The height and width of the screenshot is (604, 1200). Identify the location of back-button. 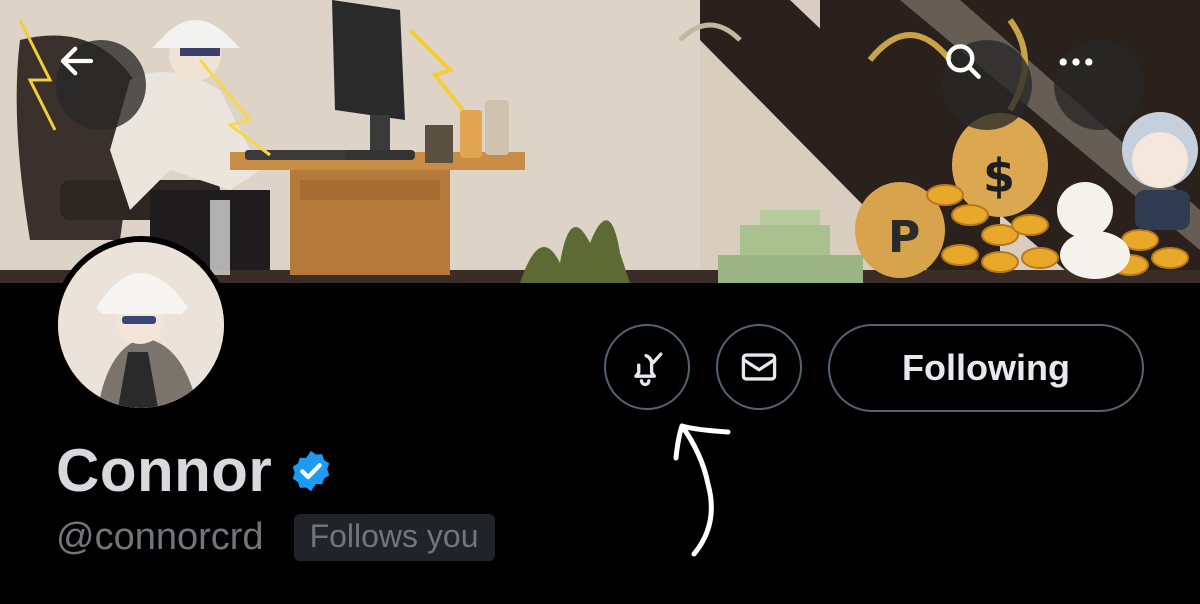
(101, 85).